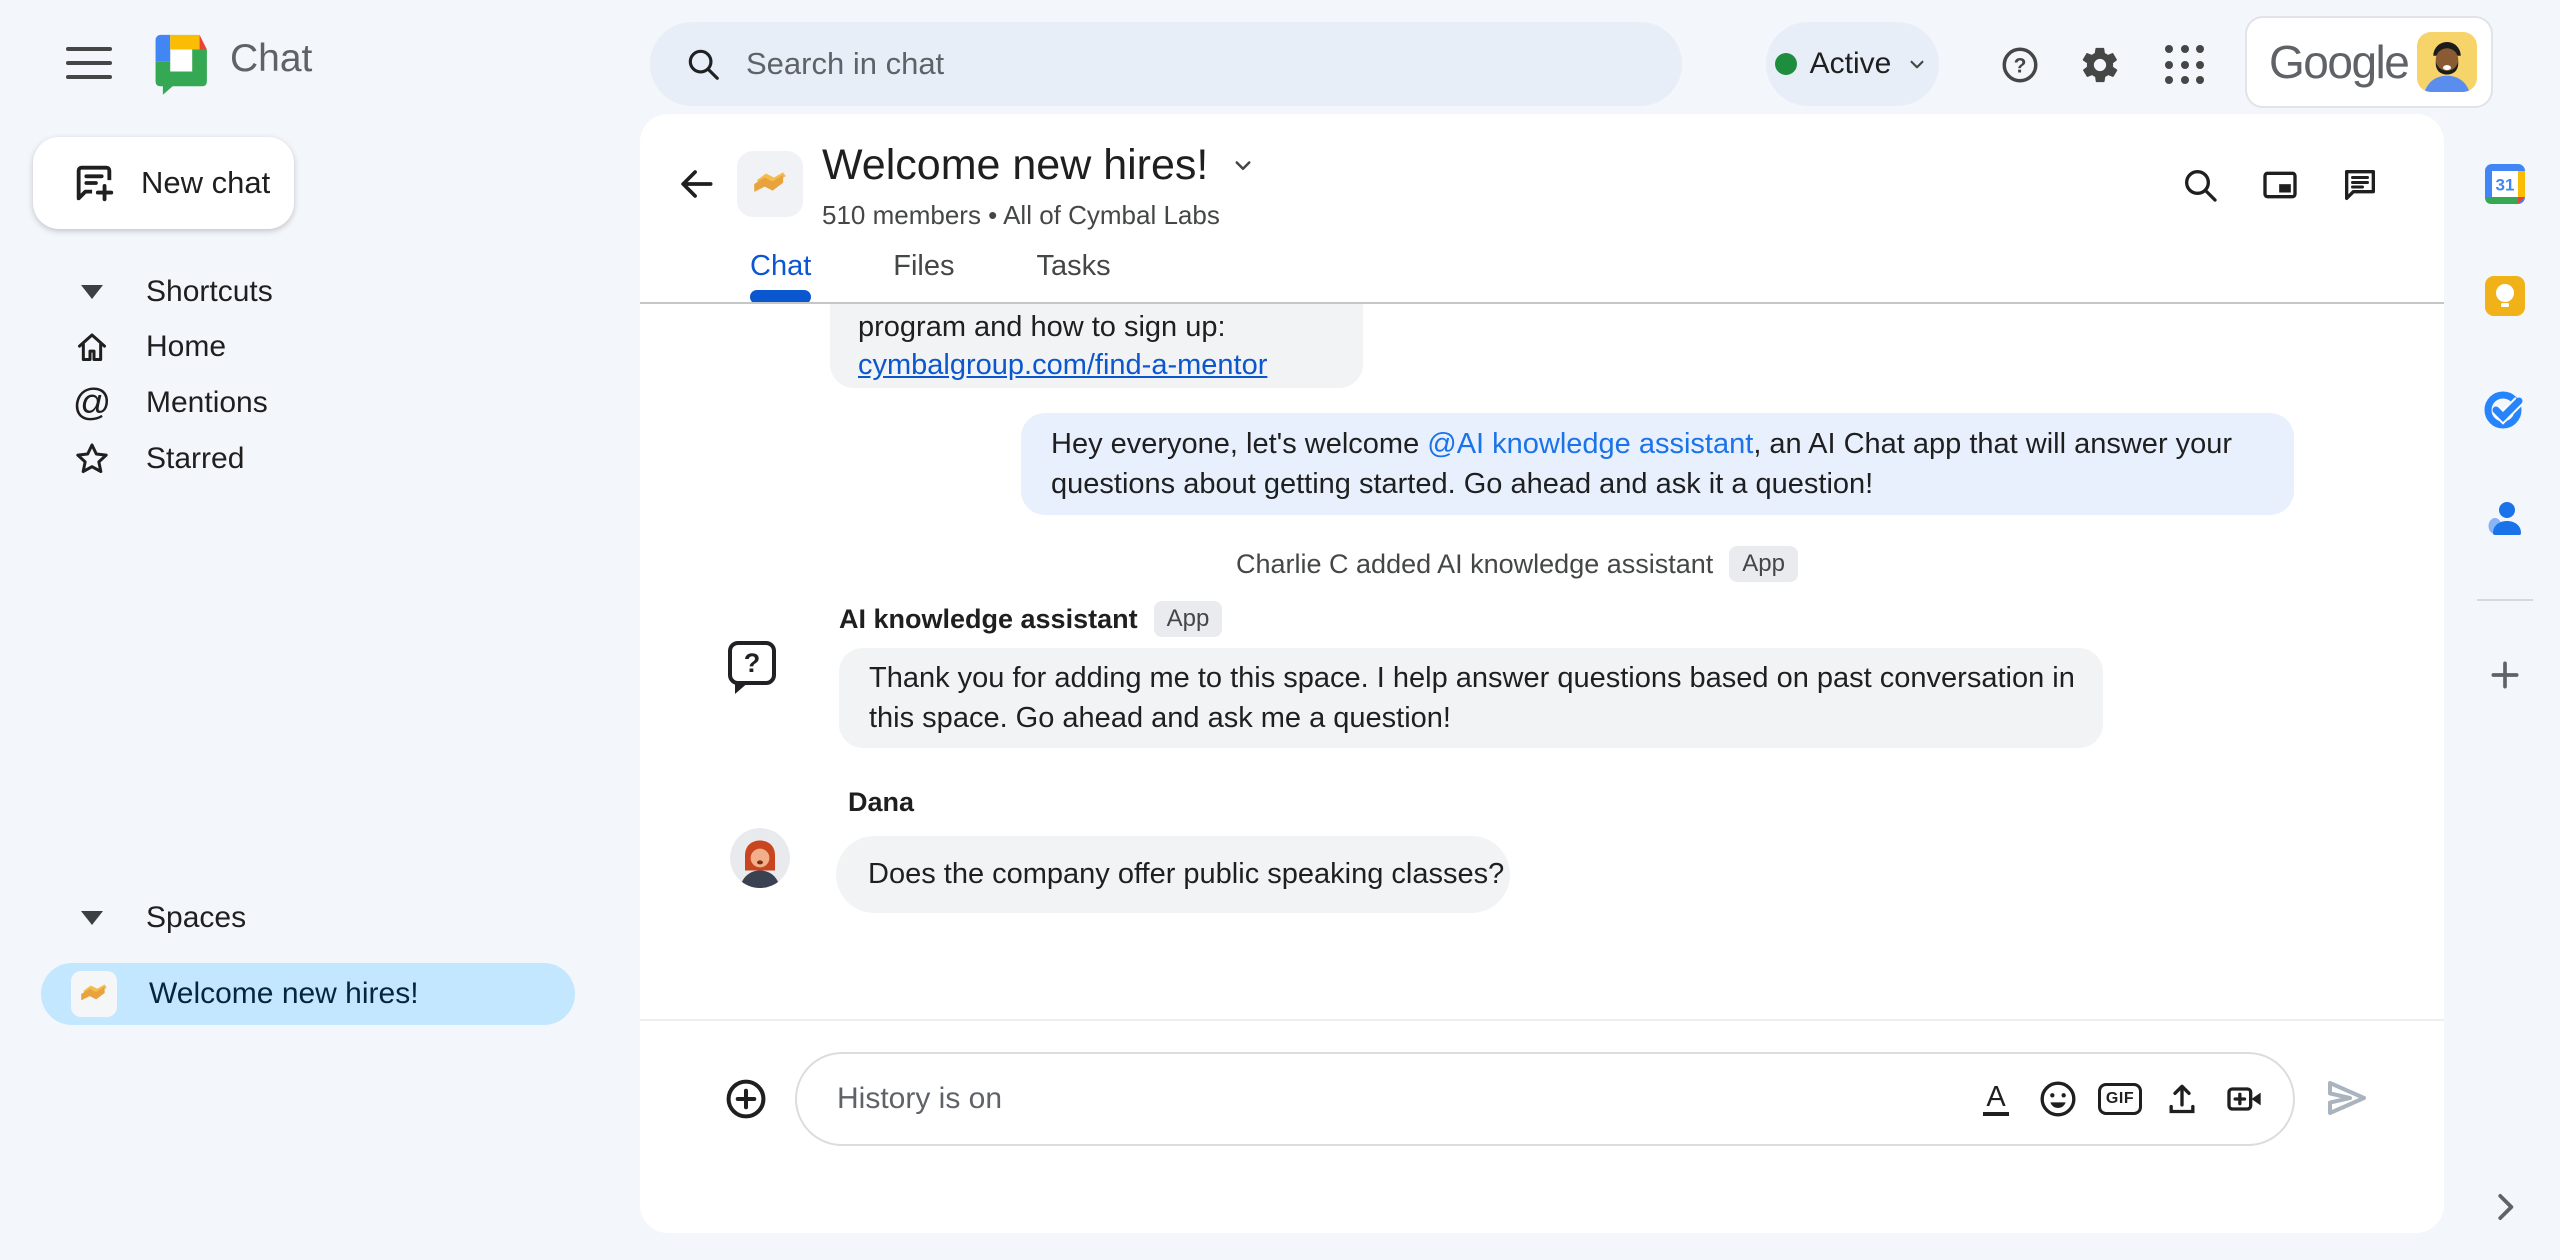 This screenshot has height=1260, width=2560. What do you see at coordinates (2505, 600) in the screenshot?
I see `rail-divider` at bounding box center [2505, 600].